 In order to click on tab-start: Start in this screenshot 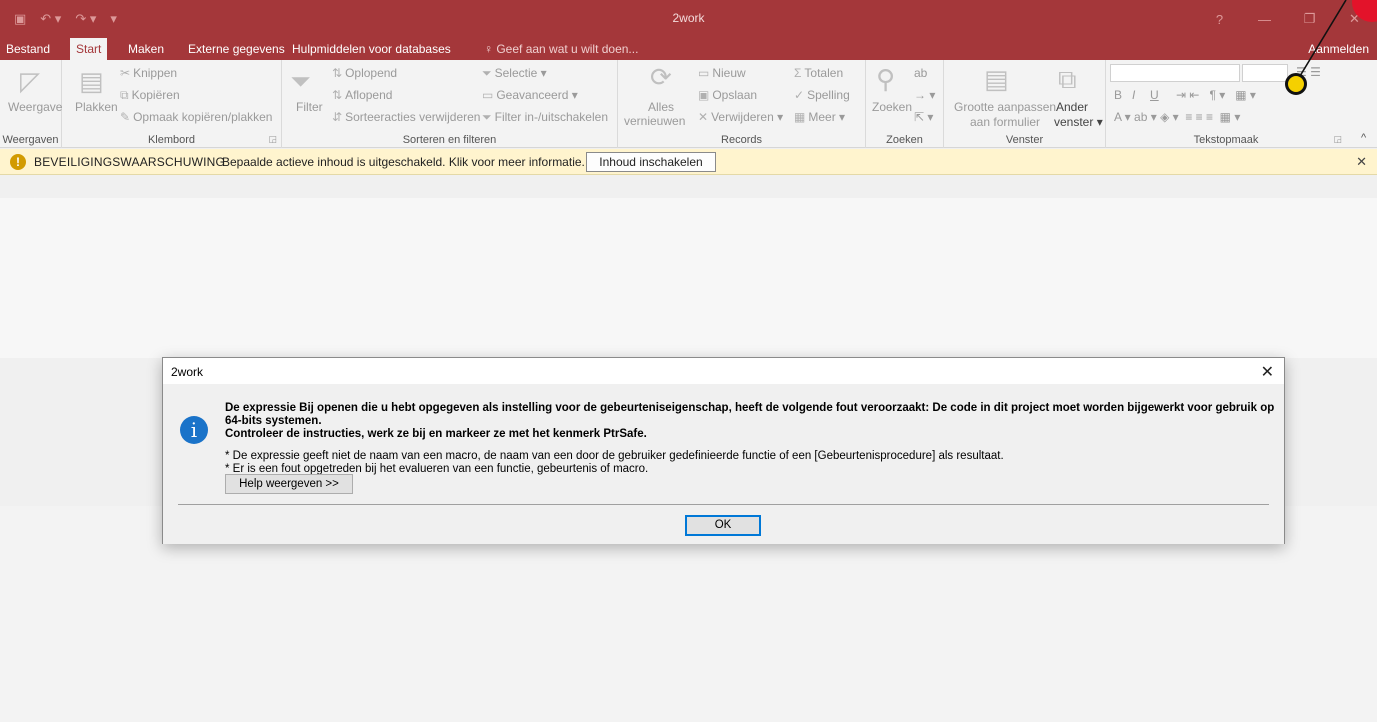, I will do `click(89, 49)`.